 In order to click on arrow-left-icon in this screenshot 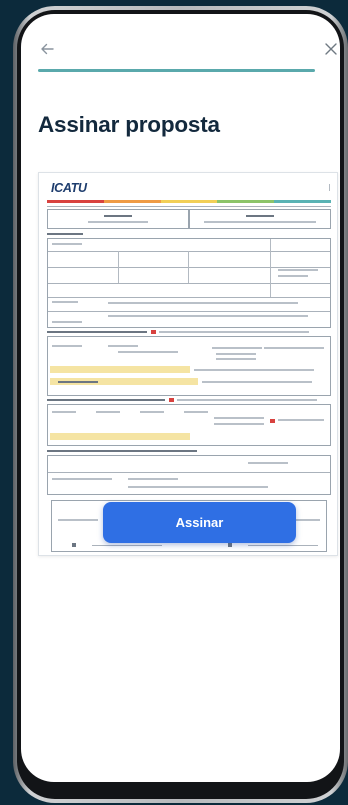, I will do `click(47, 49)`.